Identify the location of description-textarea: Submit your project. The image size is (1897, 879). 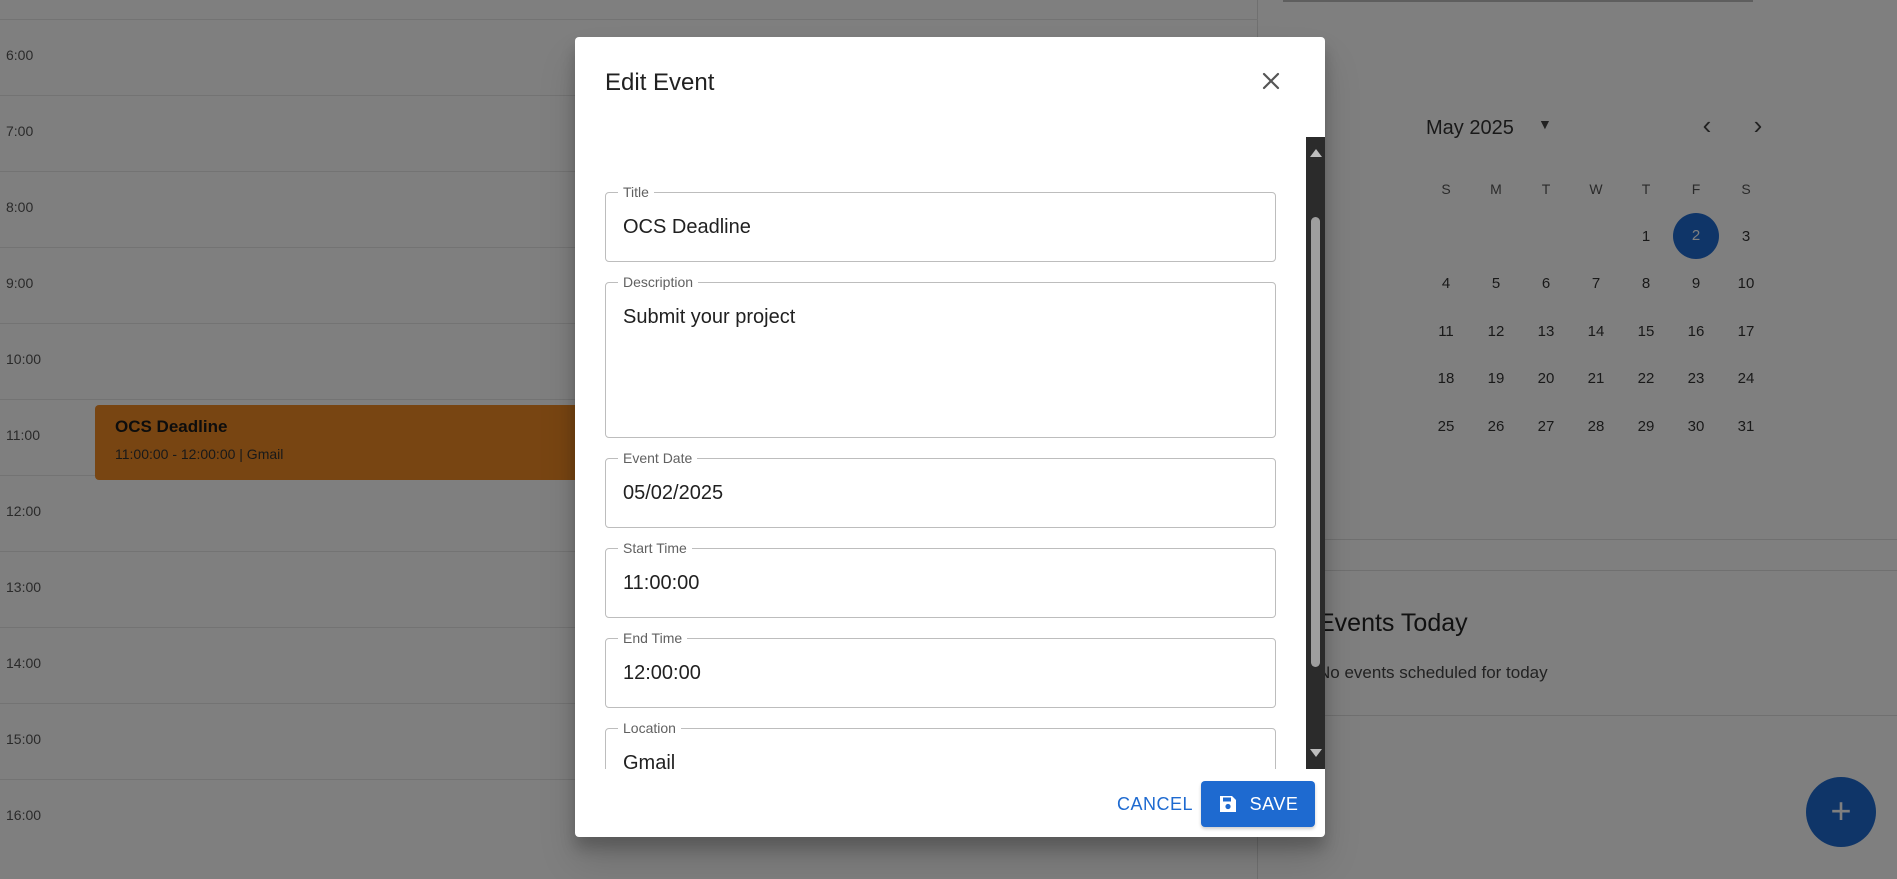
(938, 317).